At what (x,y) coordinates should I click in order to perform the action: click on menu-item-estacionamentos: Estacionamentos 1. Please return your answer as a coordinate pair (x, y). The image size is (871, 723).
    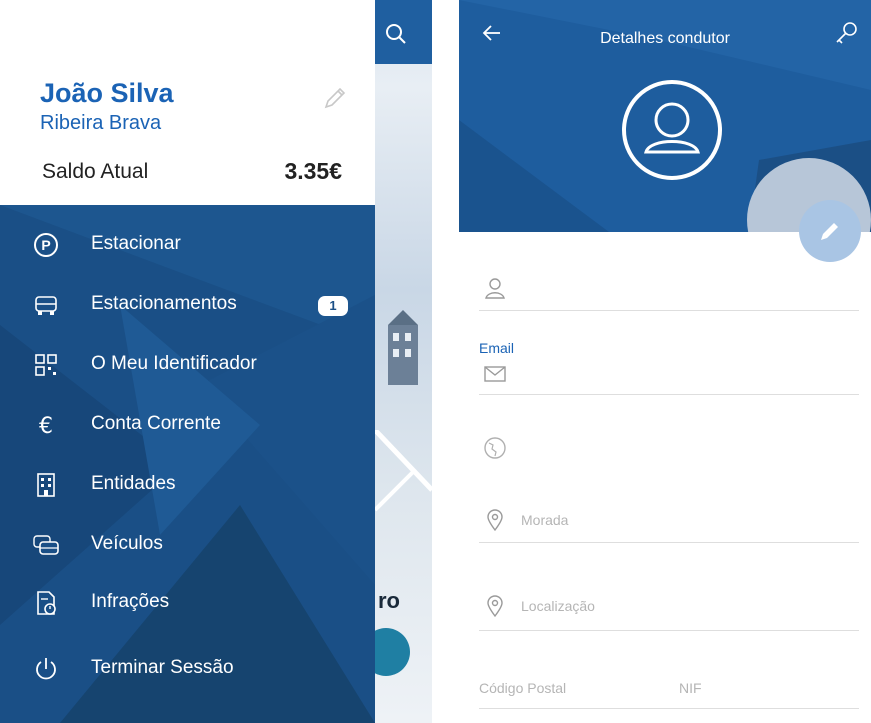
    Looking at the image, I should click on (187, 305).